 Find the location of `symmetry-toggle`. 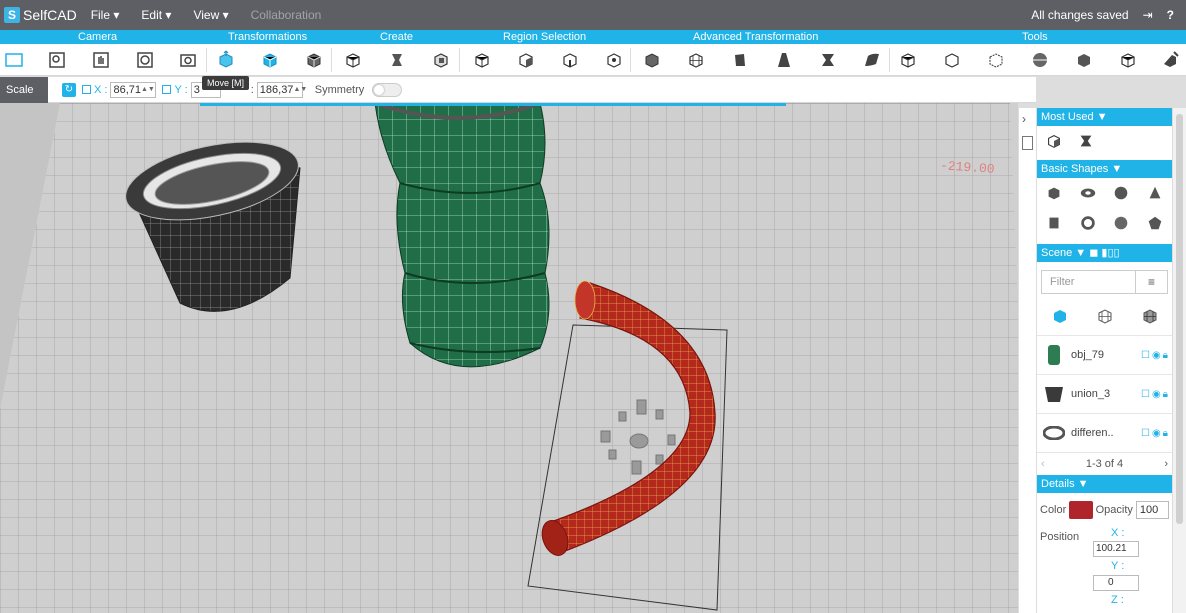

symmetry-toggle is located at coordinates (387, 89).